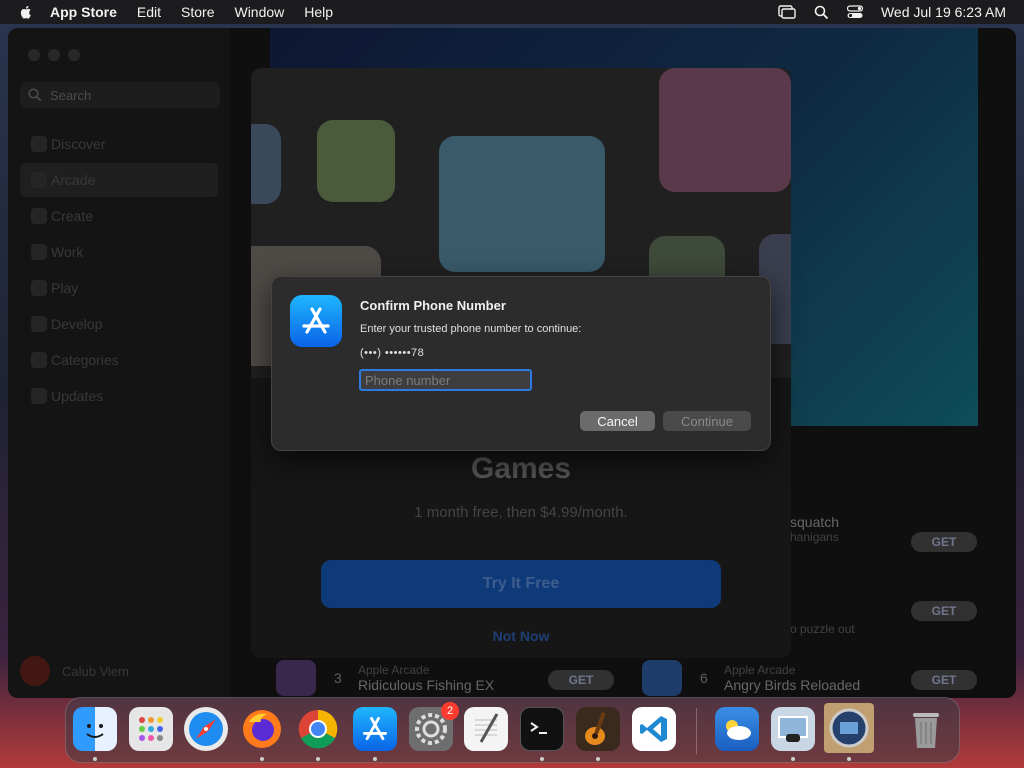  Describe the element at coordinates (696, 731) in the screenshot. I see `dock-separator` at that location.